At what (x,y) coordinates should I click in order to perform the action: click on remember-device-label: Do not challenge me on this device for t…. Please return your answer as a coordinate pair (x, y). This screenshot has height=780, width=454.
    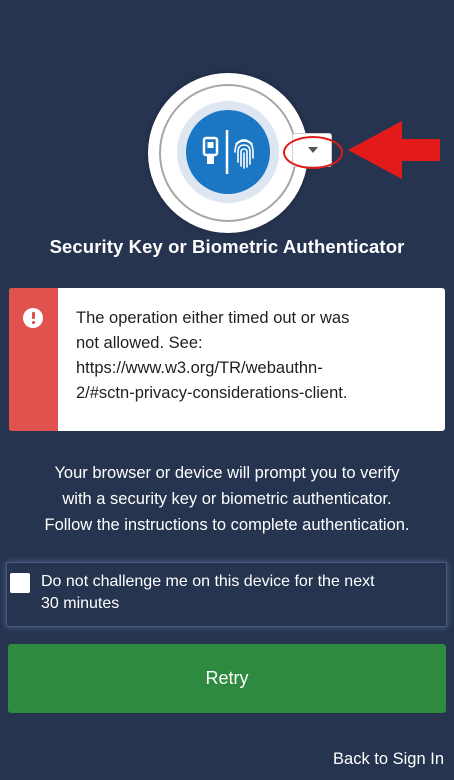
    Looking at the image, I should click on (241, 593).